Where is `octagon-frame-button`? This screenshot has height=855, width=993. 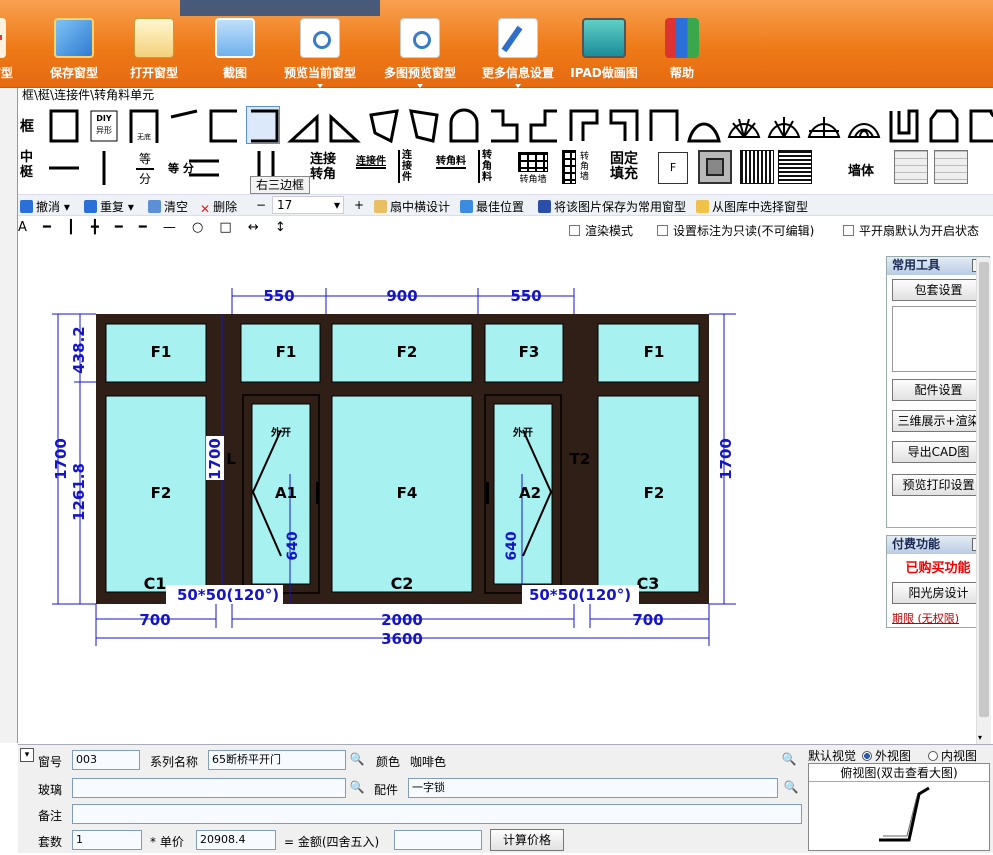 octagon-frame-button is located at coordinates (943, 125).